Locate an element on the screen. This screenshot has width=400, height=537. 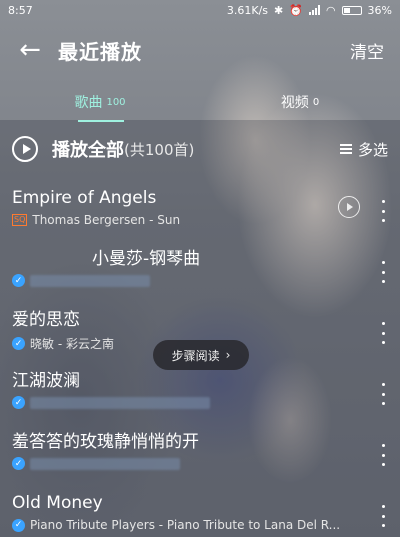
multi-select-label: 多选 is located at coordinates (372, 149).